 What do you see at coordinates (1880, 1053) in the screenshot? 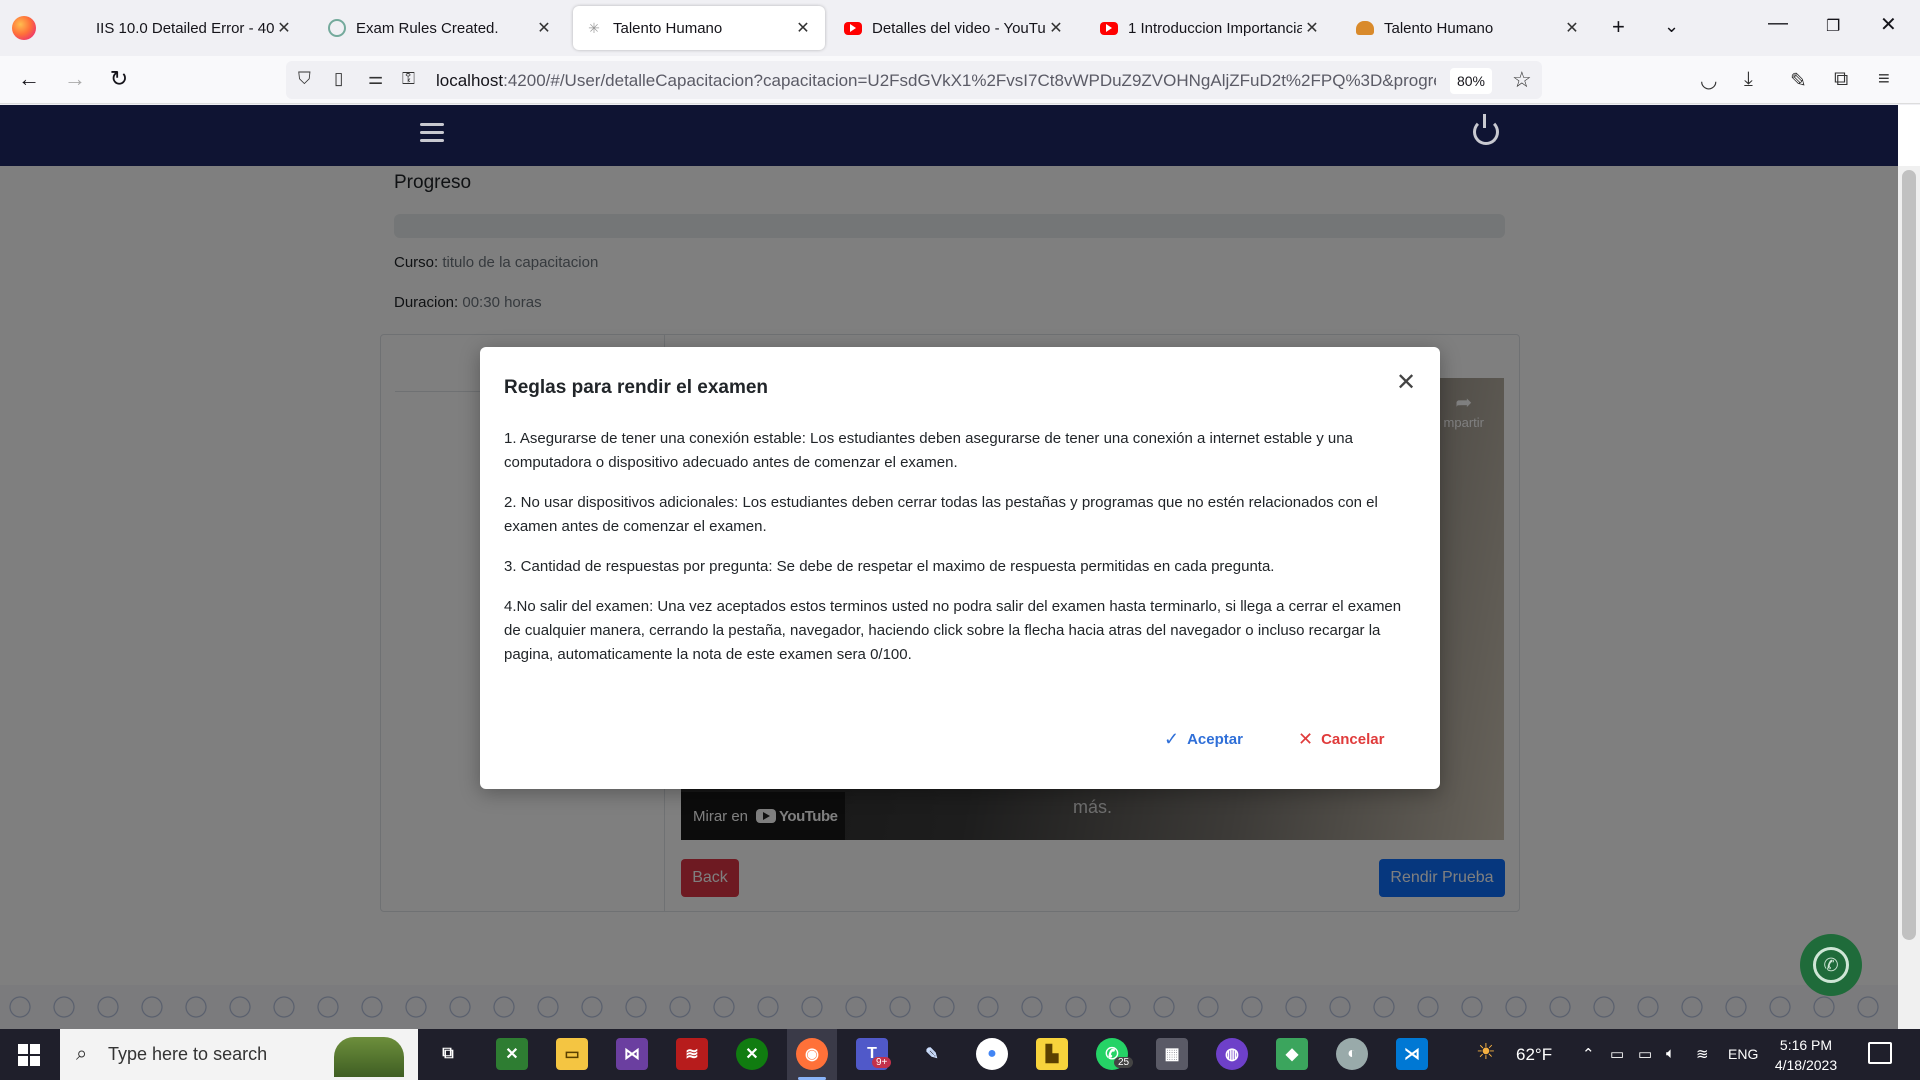
I see `notification-center-icon` at bounding box center [1880, 1053].